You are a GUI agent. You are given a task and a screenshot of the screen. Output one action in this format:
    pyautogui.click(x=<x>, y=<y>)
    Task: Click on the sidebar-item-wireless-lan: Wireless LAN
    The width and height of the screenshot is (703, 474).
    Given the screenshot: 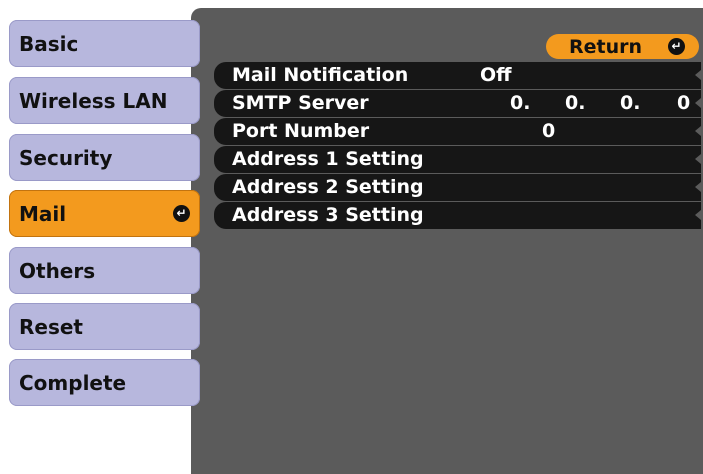 What is the action you would take?
    pyautogui.click(x=104, y=100)
    